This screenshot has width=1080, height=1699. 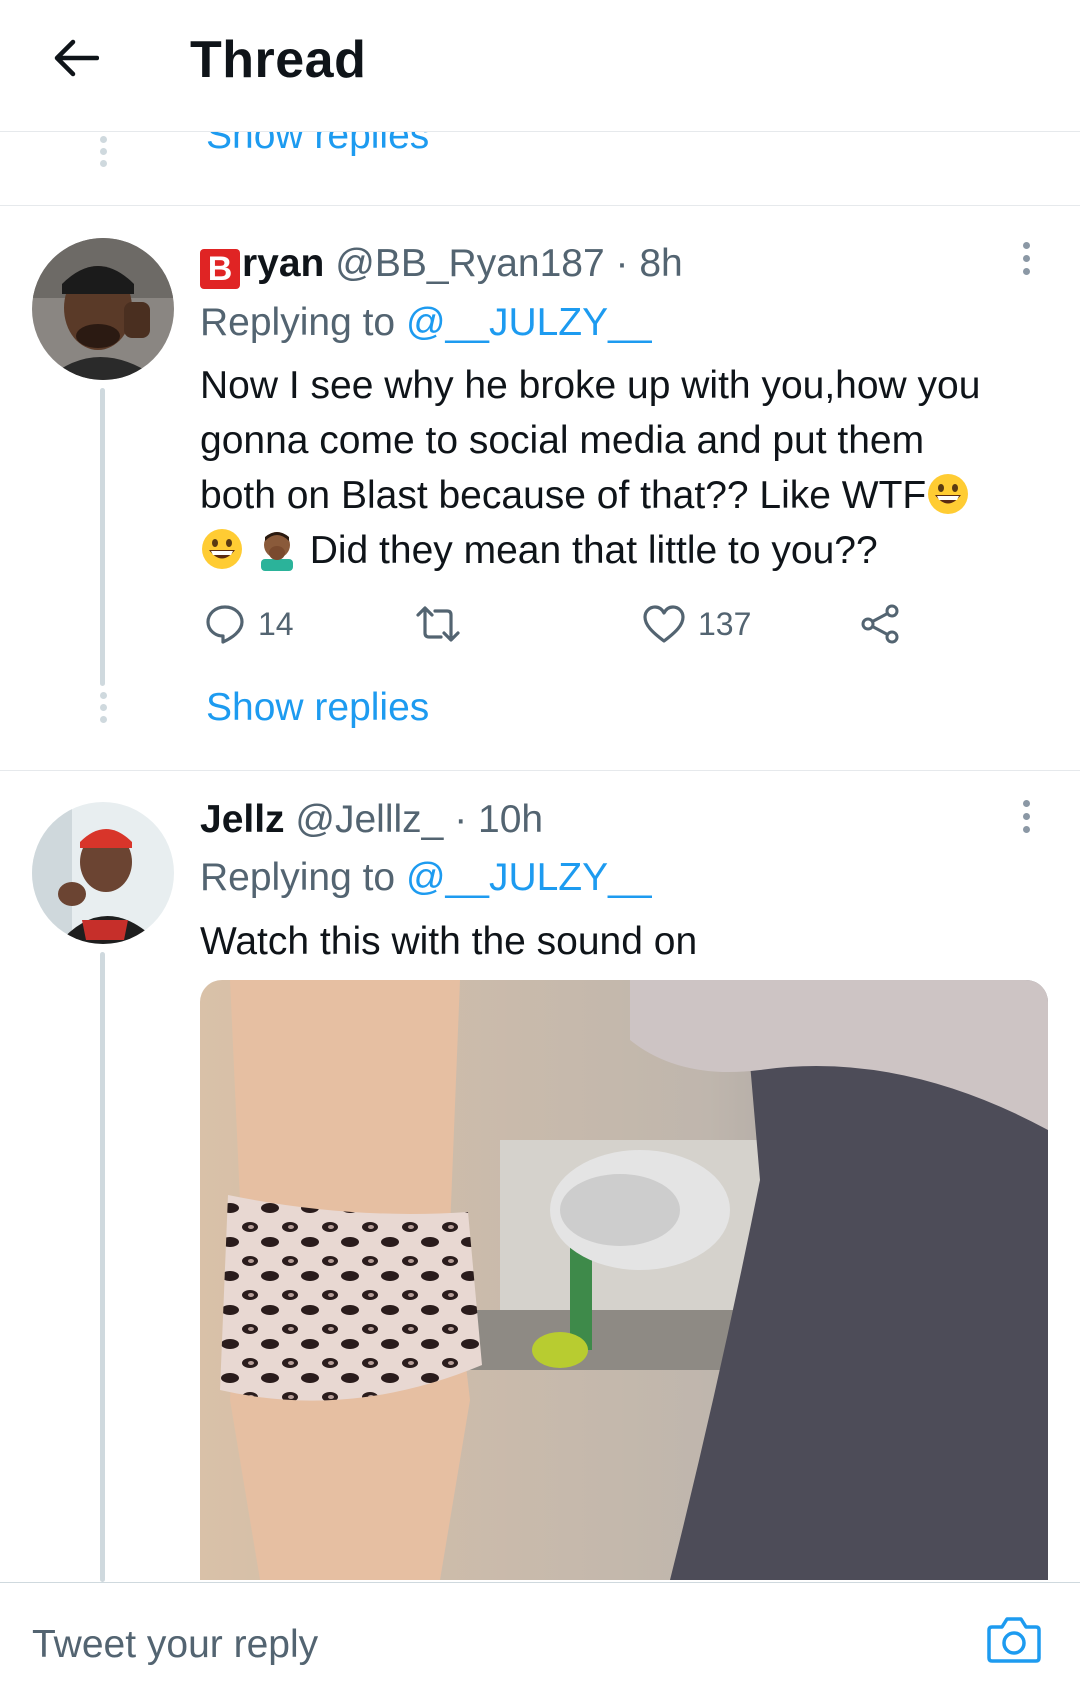 What do you see at coordinates (664, 624) in the screenshot?
I see `heart-icon` at bounding box center [664, 624].